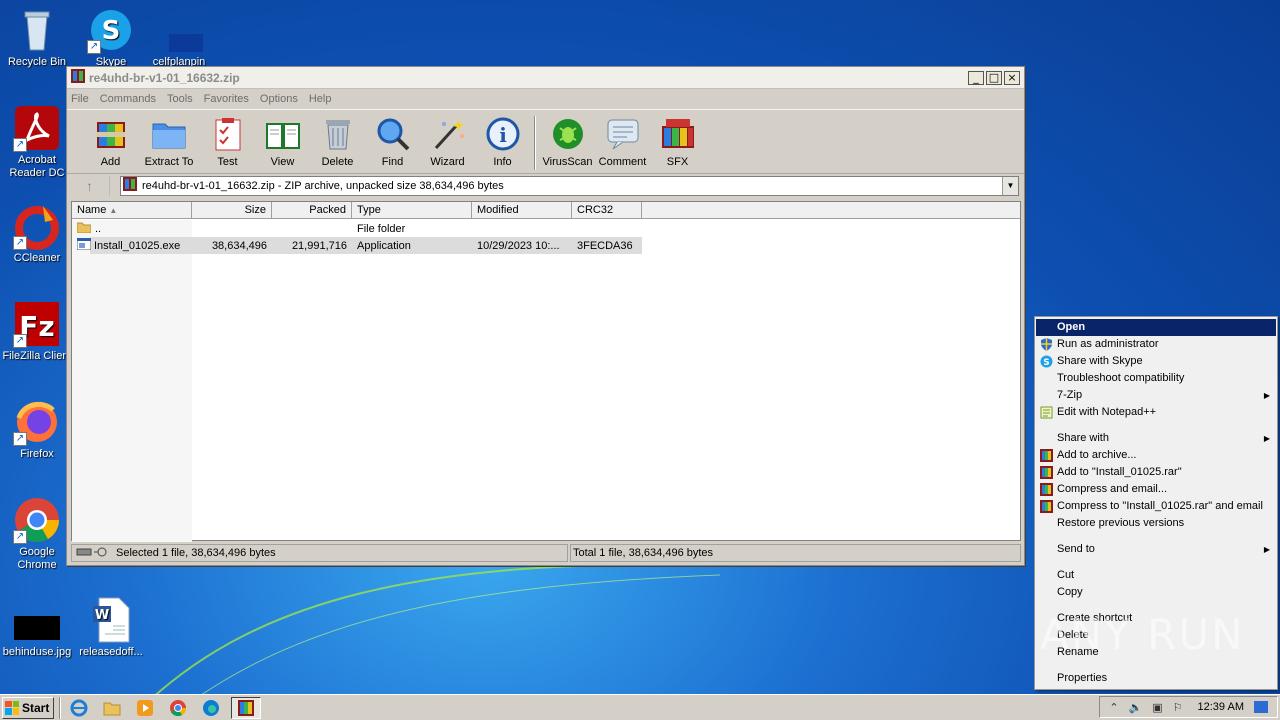 The image size is (1280, 720). I want to click on winrar-taskbar-icon, so click(246, 707).